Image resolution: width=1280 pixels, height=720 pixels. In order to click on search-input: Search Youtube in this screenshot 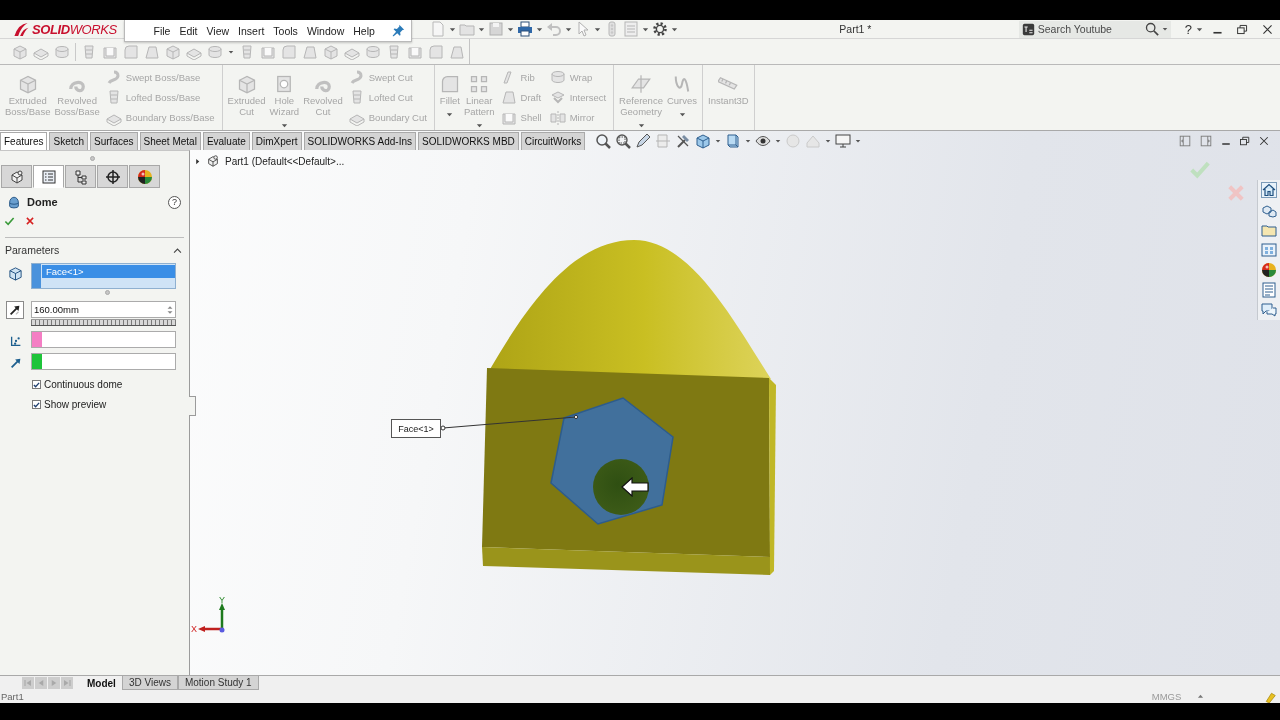, I will do `click(1089, 29)`.